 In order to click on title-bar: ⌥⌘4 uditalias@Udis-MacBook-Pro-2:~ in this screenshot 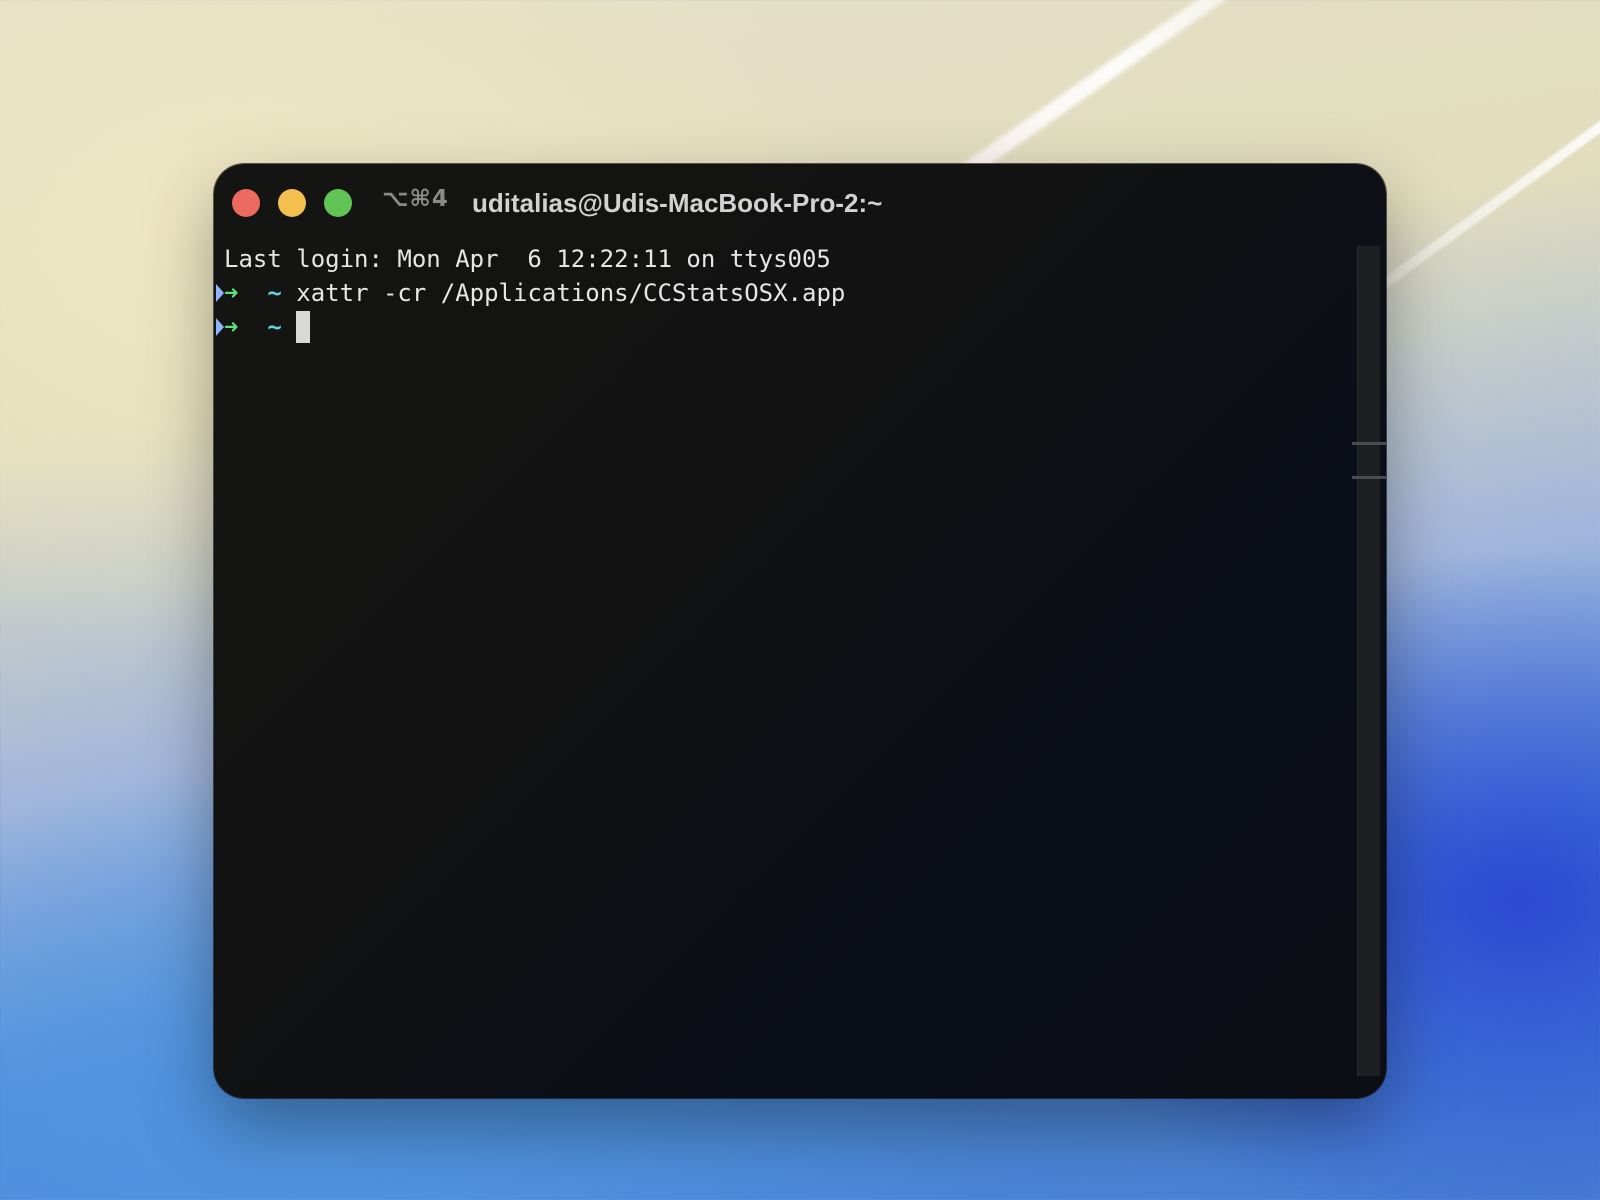, I will do `click(800, 203)`.